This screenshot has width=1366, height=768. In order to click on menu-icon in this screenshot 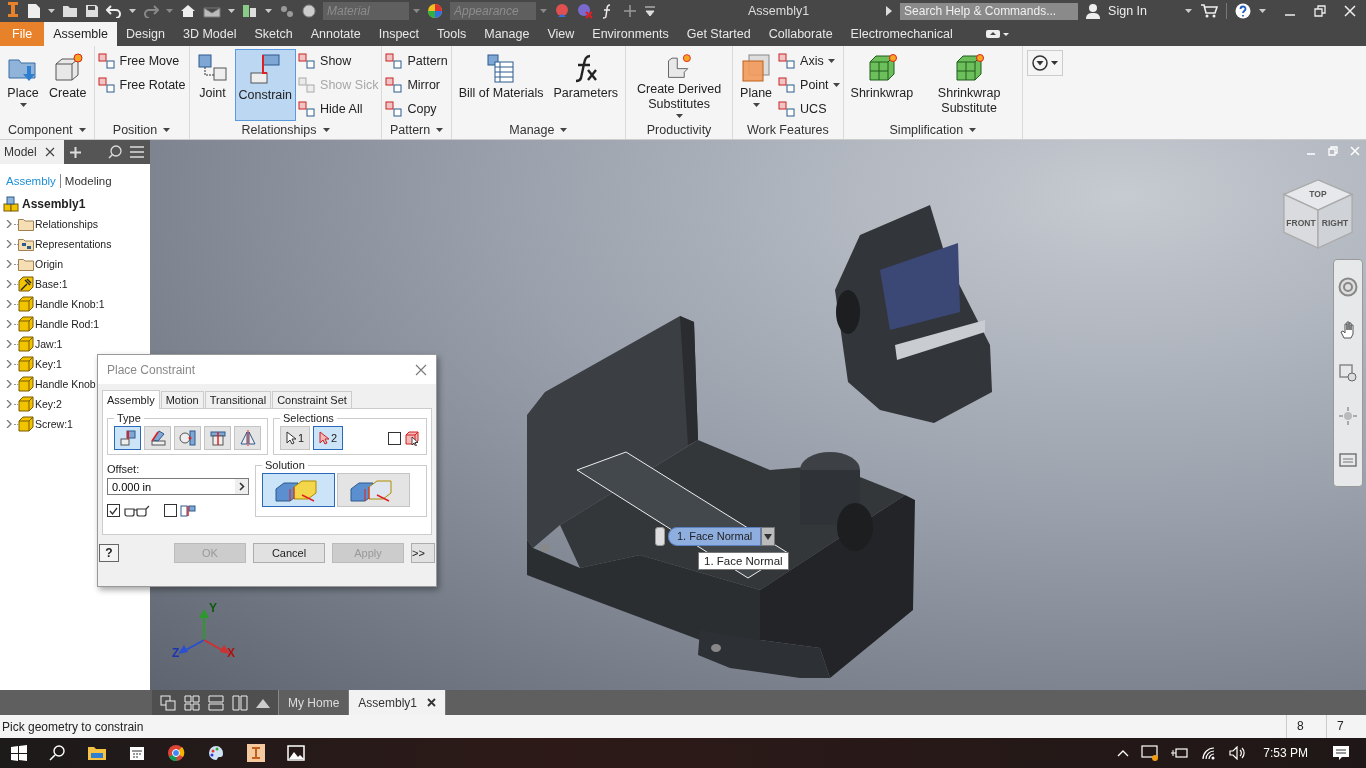, I will do `click(137, 152)`.